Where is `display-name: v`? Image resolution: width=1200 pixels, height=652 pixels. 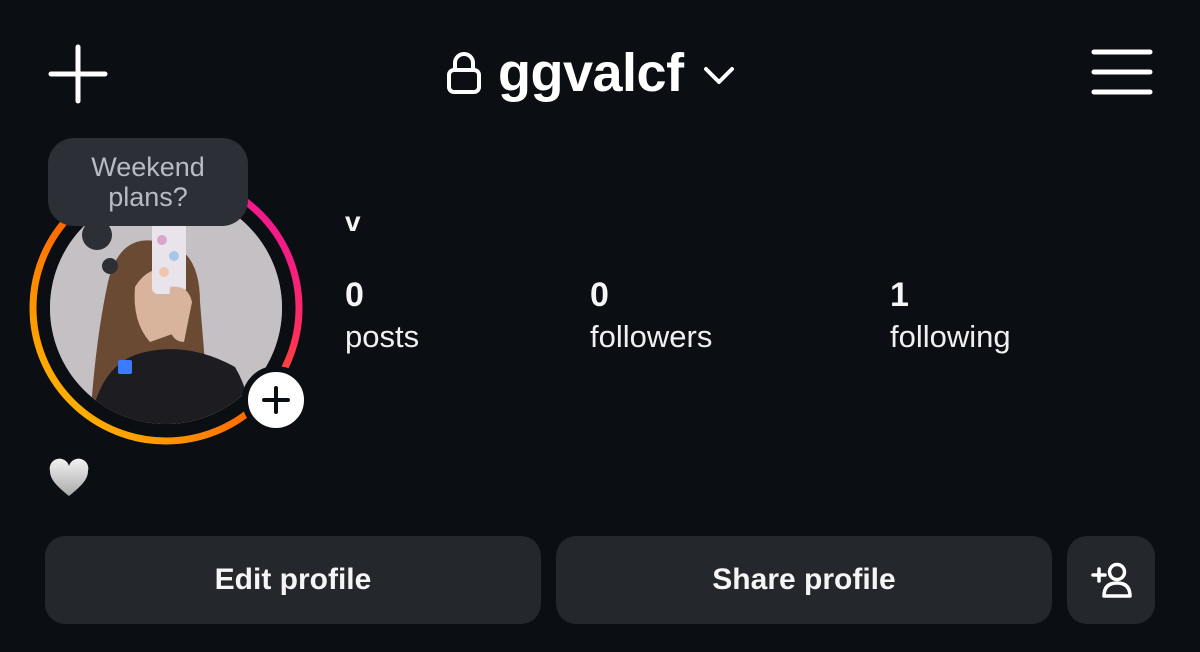 display-name: v is located at coordinates (353, 221).